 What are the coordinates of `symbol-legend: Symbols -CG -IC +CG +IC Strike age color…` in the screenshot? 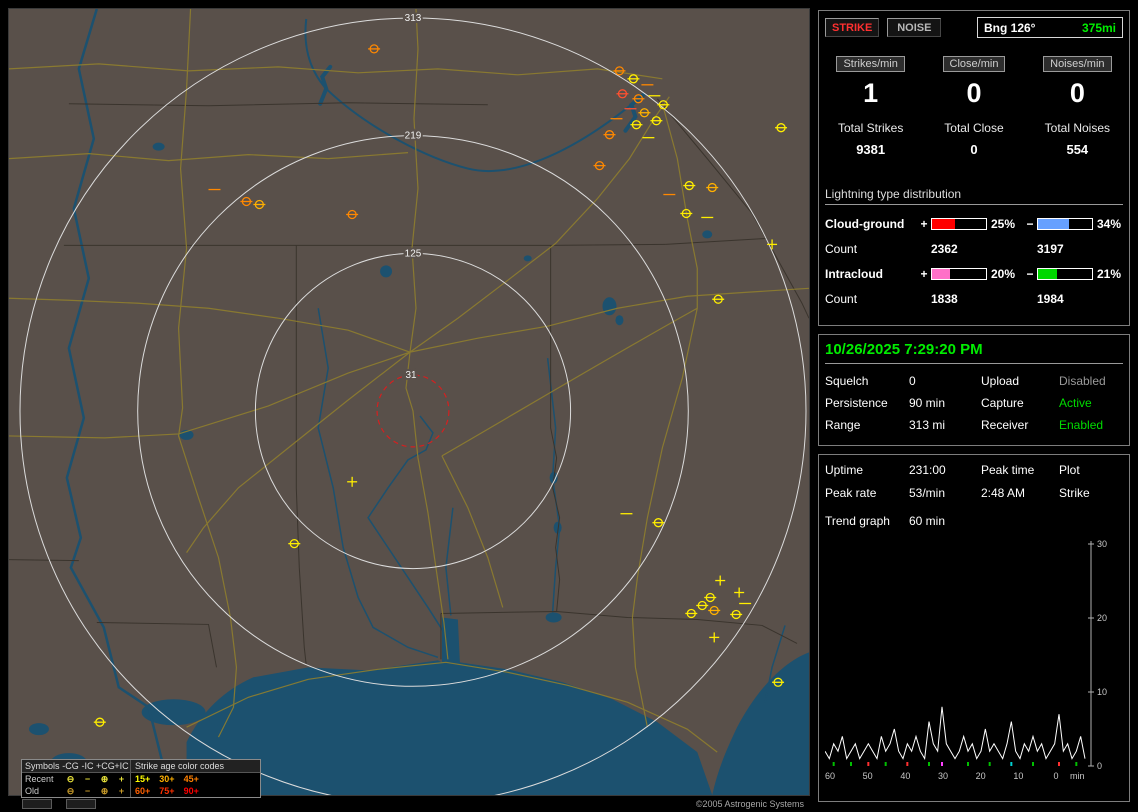 It's located at (141, 778).